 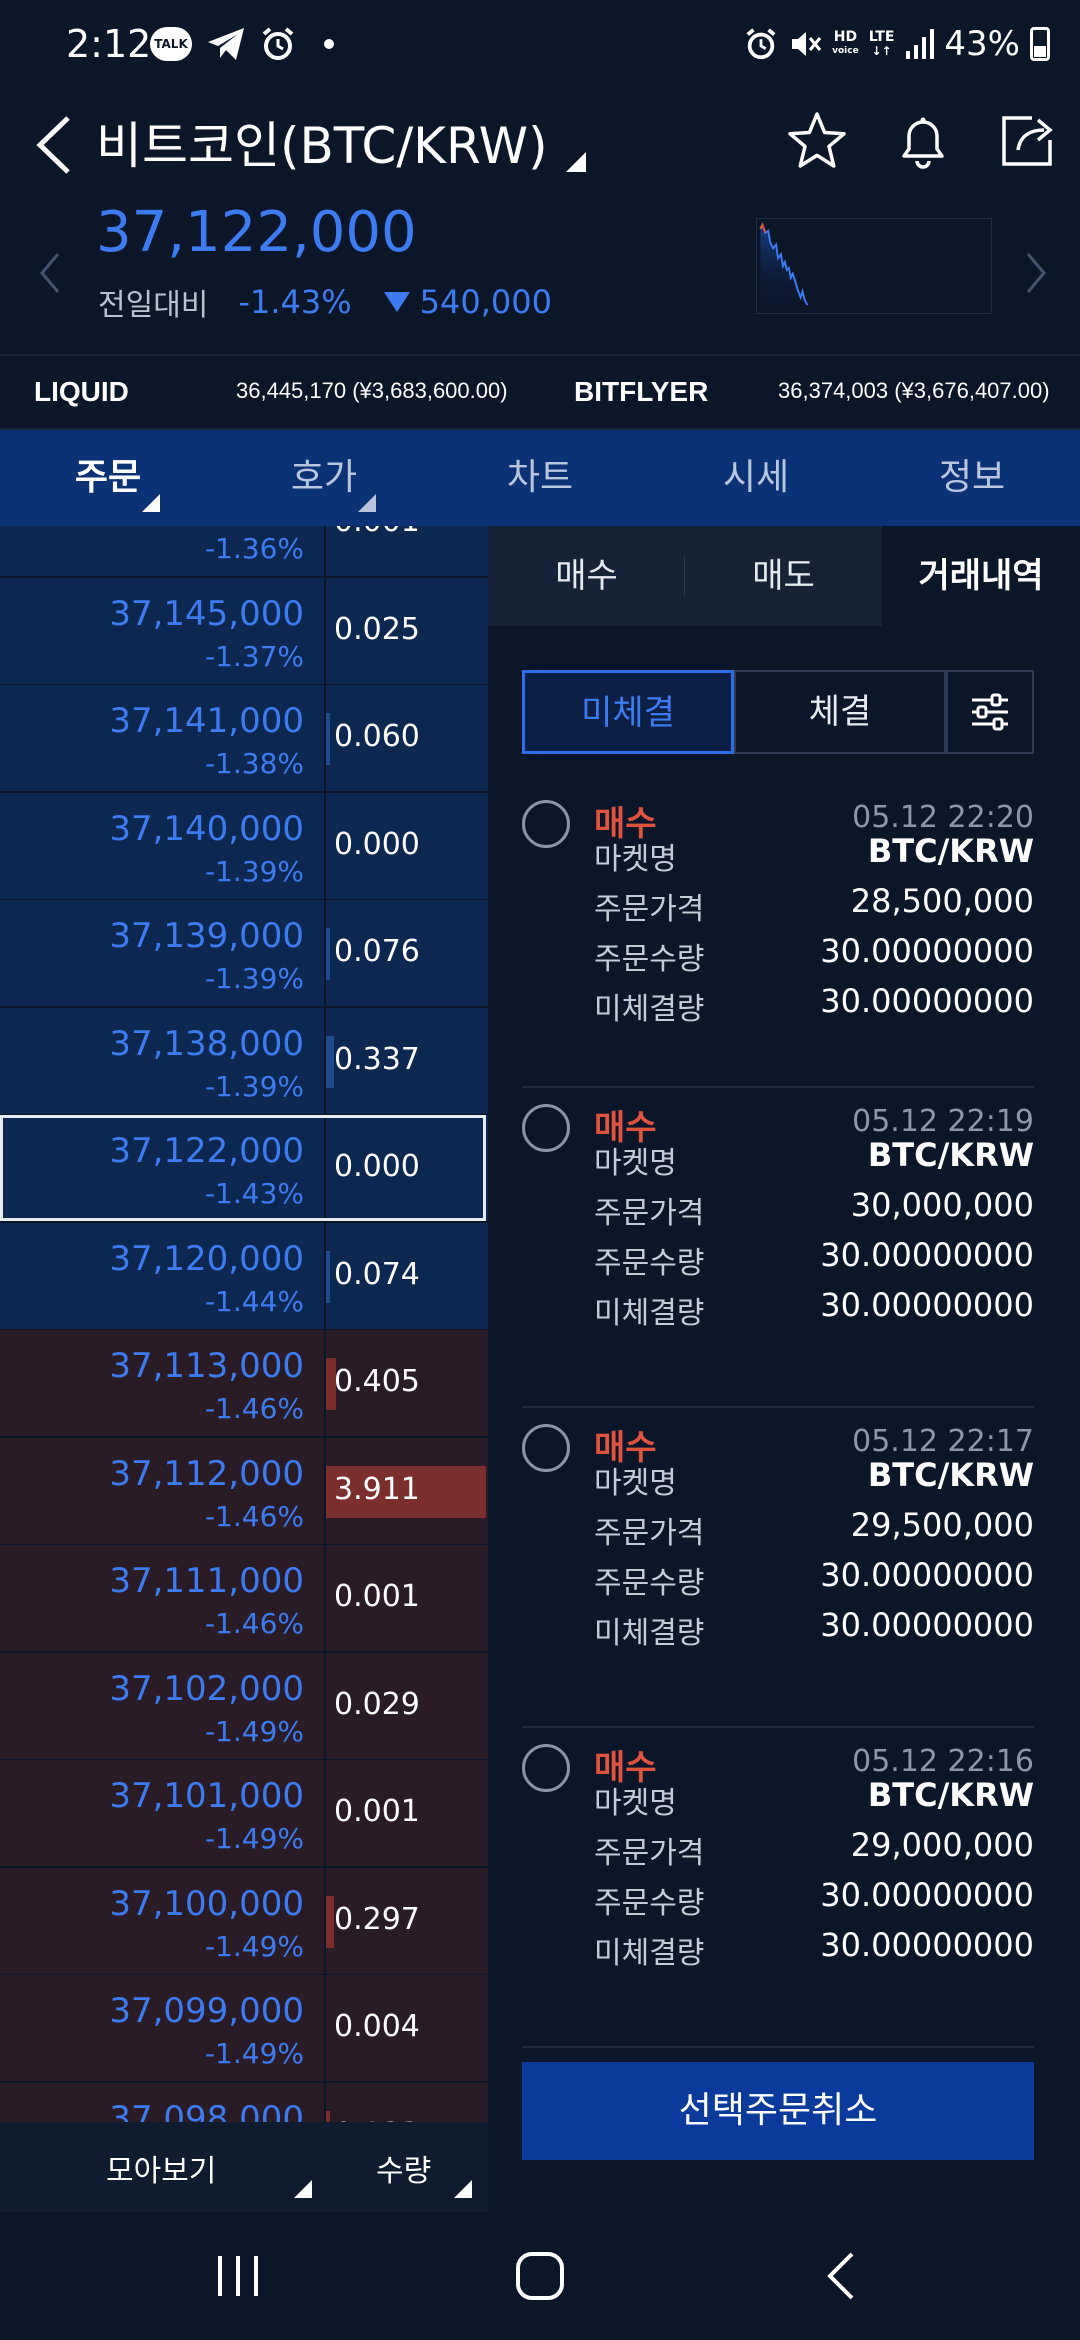 What do you see at coordinates (927, 951) in the screenshot?
I see `order-qty-value: 30.00000000` at bounding box center [927, 951].